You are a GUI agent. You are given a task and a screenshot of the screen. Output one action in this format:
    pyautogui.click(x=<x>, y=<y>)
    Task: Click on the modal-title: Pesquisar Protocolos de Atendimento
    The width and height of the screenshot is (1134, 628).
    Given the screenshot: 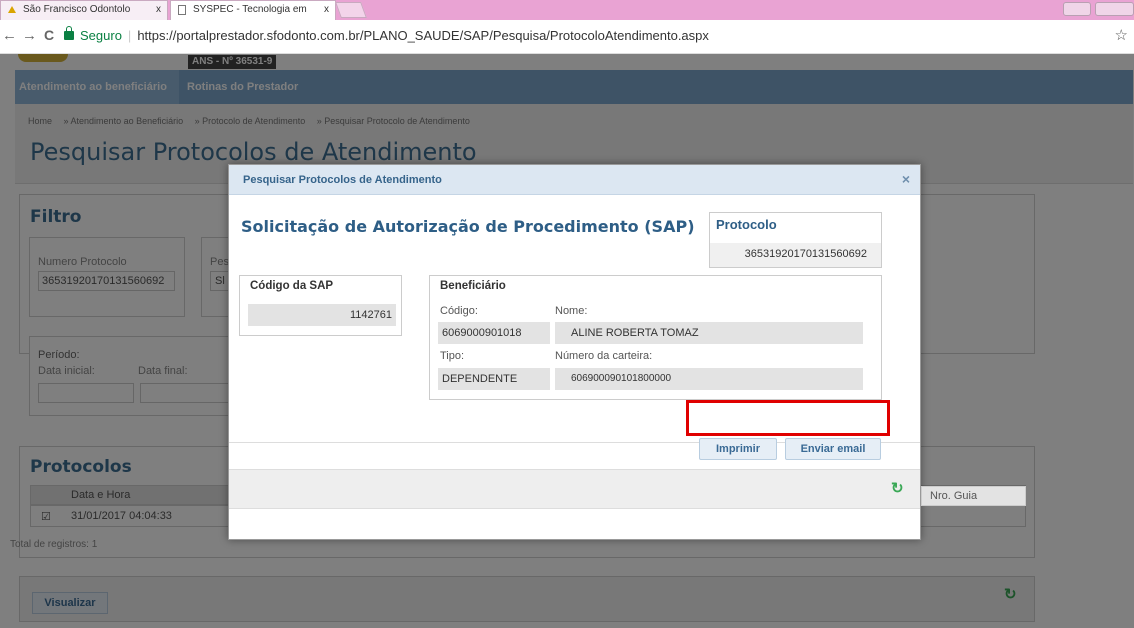 What is the action you would take?
    pyautogui.click(x=342, y=180)
    